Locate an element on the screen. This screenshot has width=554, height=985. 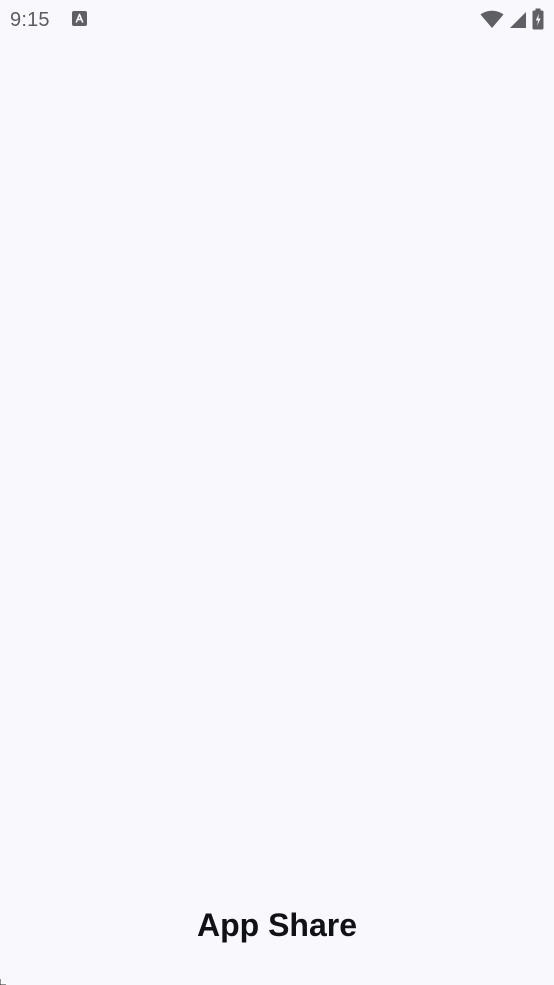
autofill-a-icon is located at coordinates (79, 18).